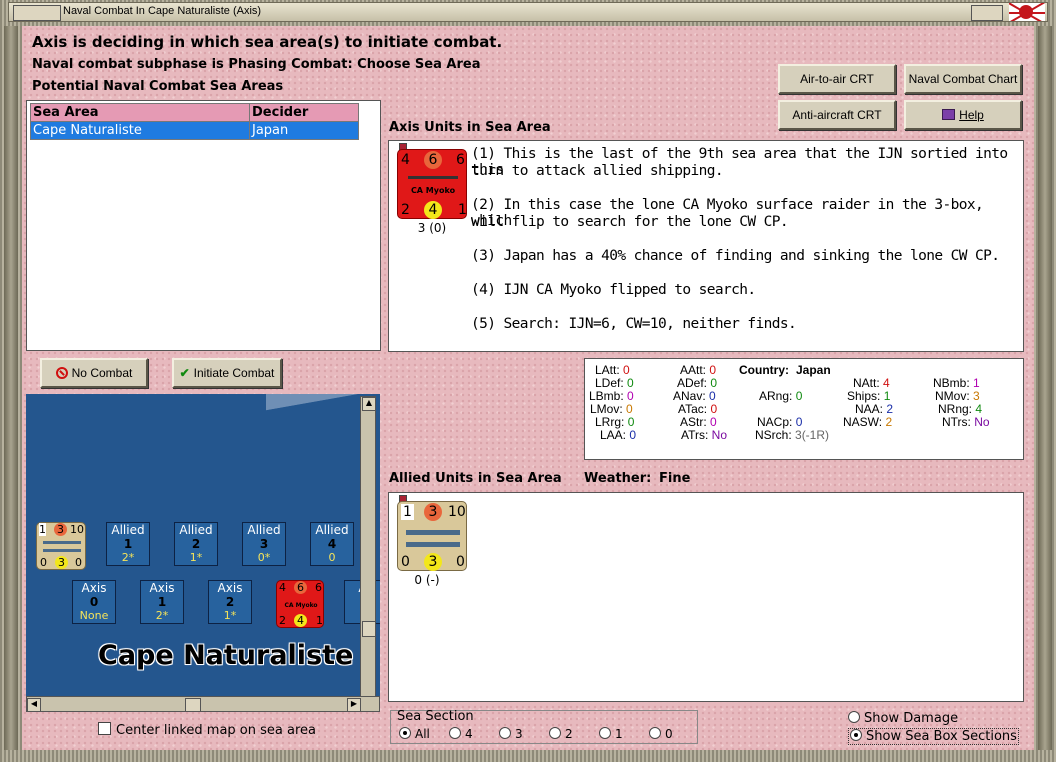 This screenshot has width=1056, height=762. What do you see at coordinates (203, 225) in the screenshot?
I see `sea-area-list: Sea Area Decider Cape Naturaliste Japan` at bounding box center [203, 225].